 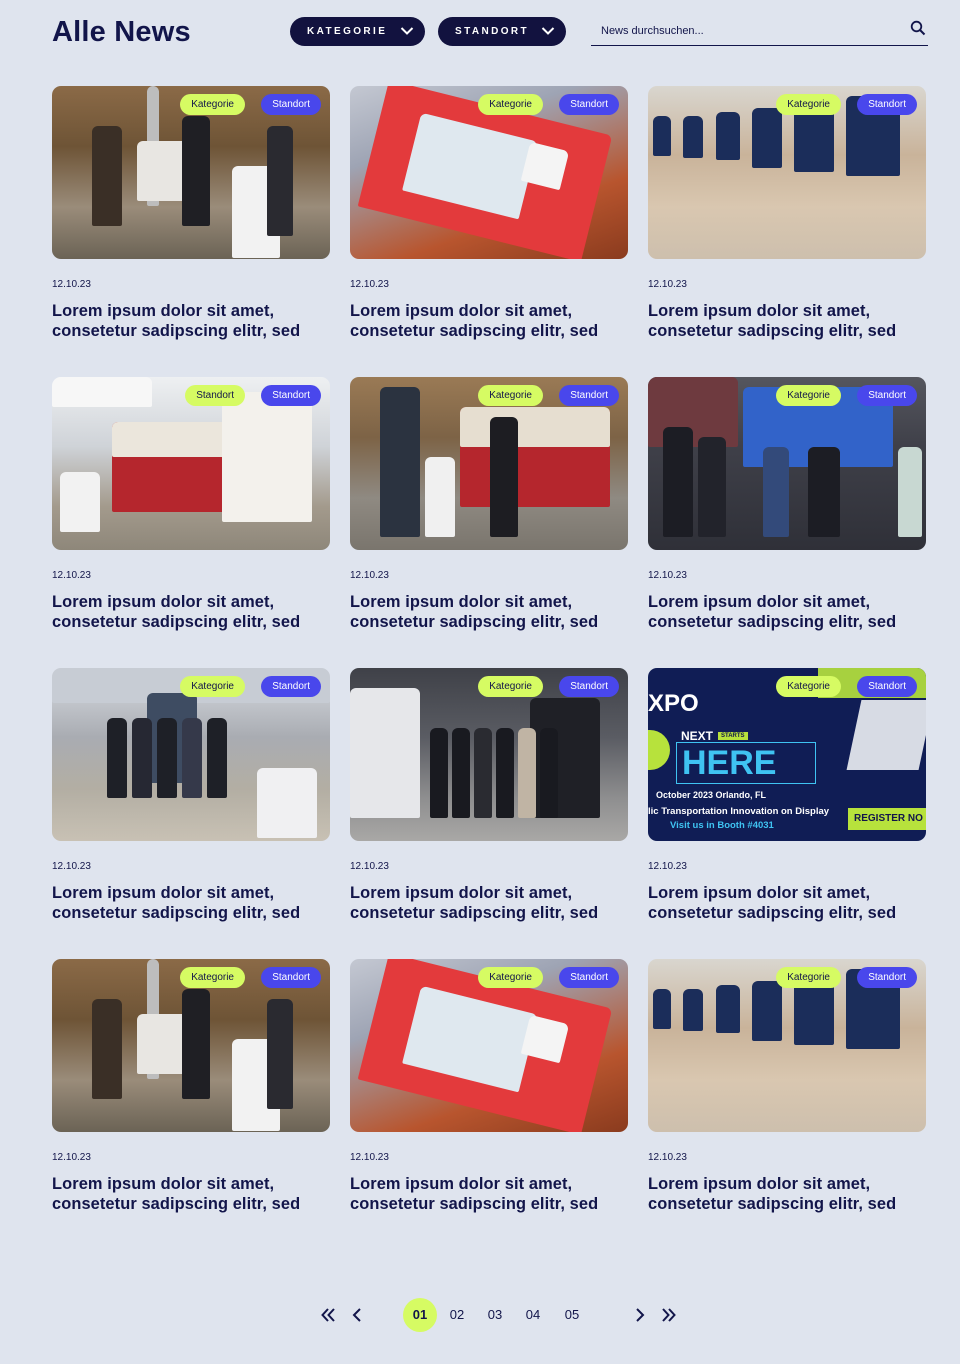 What do you see at coordinates (572, 1315) in the screenshot?
I see `page-5: 05` at bounding box center [572, 1315].